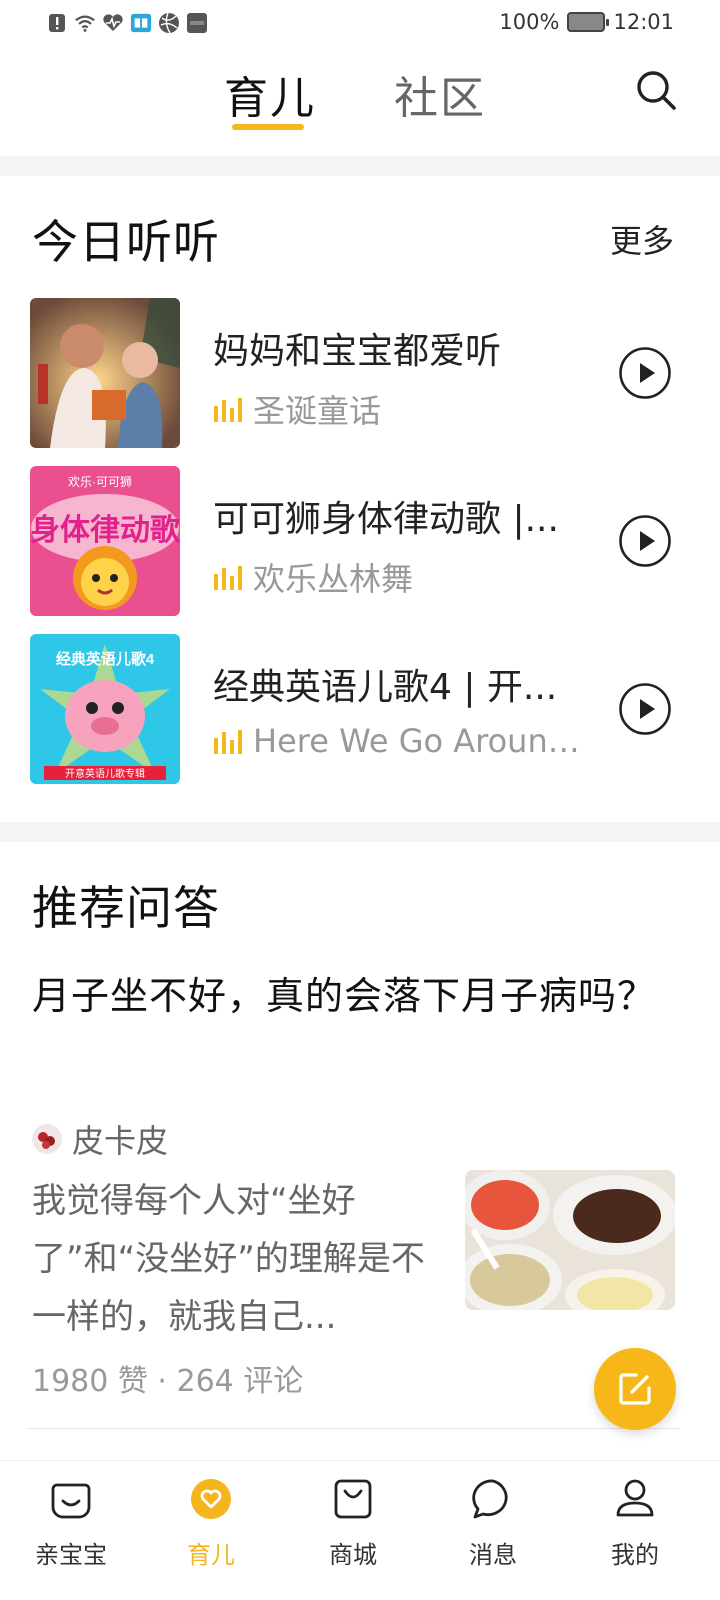 The height and width of the screenshot is (1600, 720). Describe the element at coordinates (100, 481) in the screenshot. I see `cover-tag-text: 欢乐·可可狮` at that location.